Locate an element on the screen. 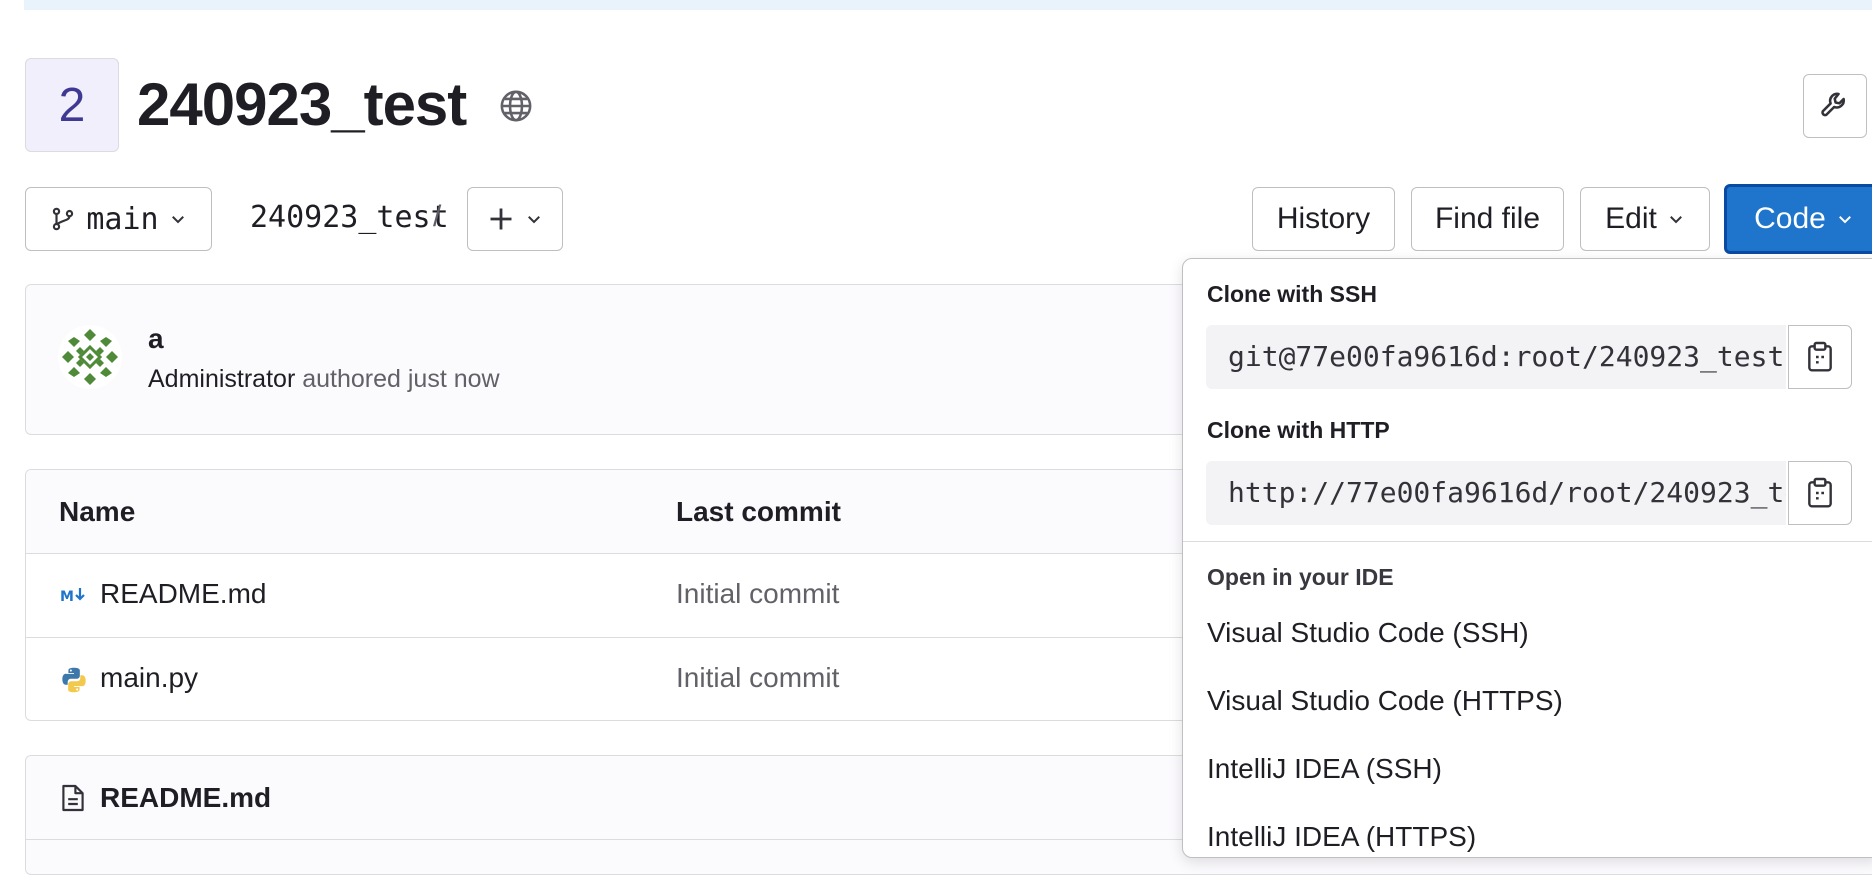 This screenshot has width=1872, height=875. find-file-label: Find file is located at coordinates (1487, 218).